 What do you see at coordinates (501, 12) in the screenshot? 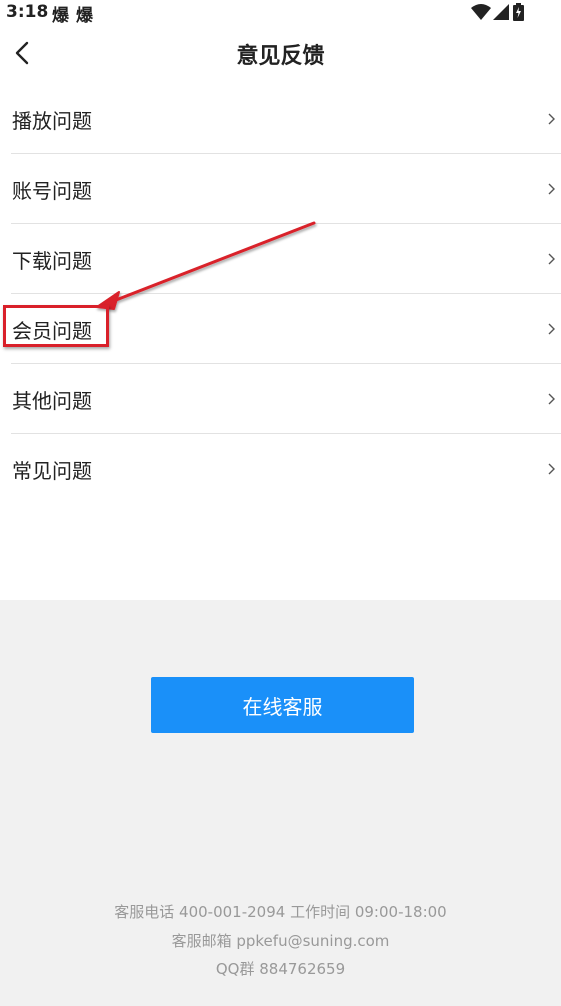
I see `signal-icon` at bounding box center [501, 12].